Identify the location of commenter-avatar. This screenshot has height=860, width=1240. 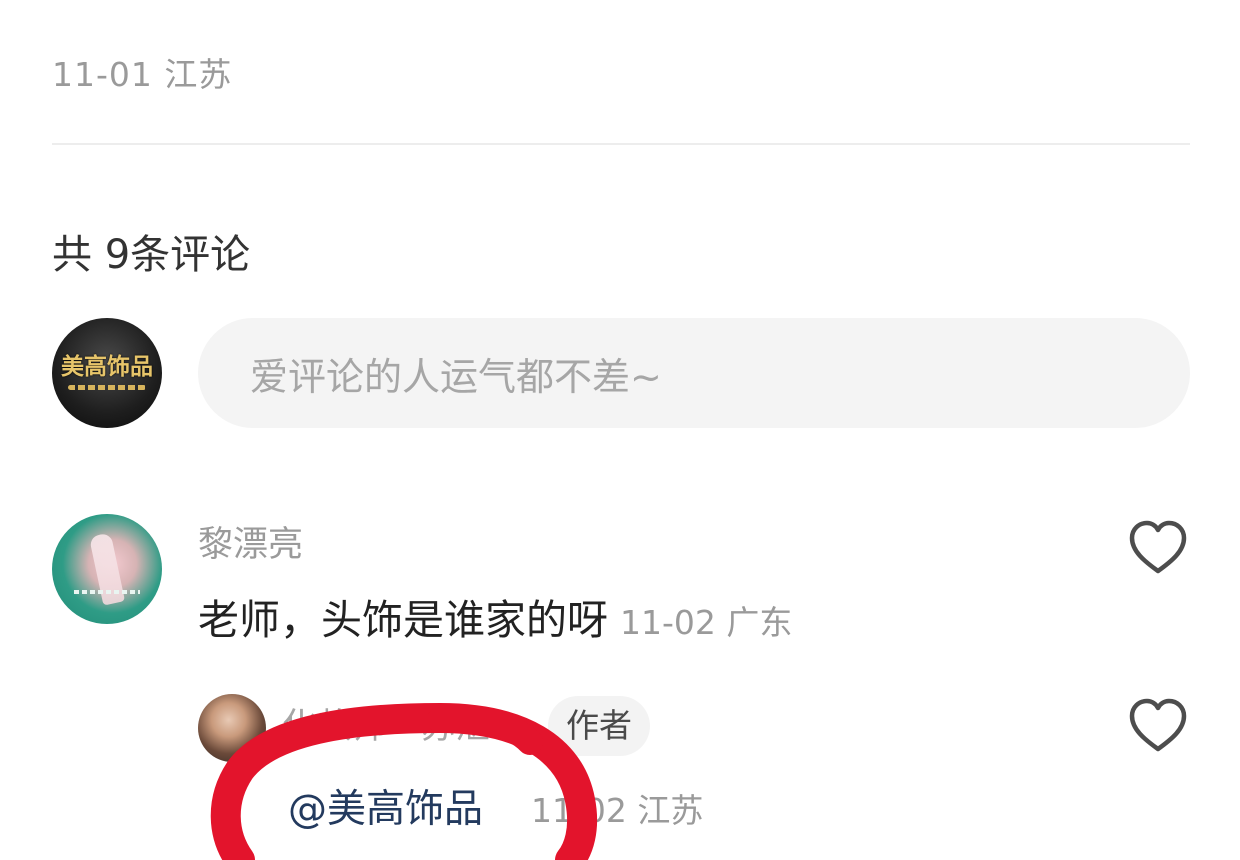
(107, 569).